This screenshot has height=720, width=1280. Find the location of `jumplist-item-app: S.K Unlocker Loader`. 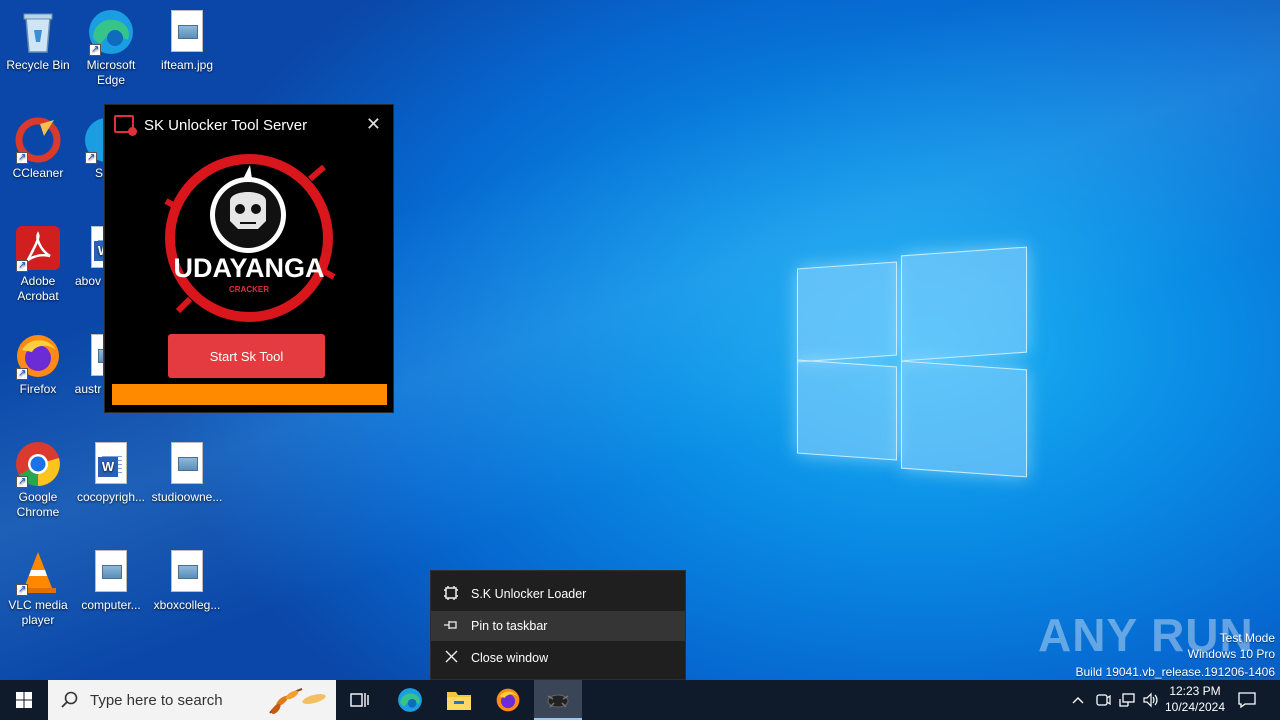

jumplist-item-app: S.K Unlocker Loader is located at coordinates (558, 594).